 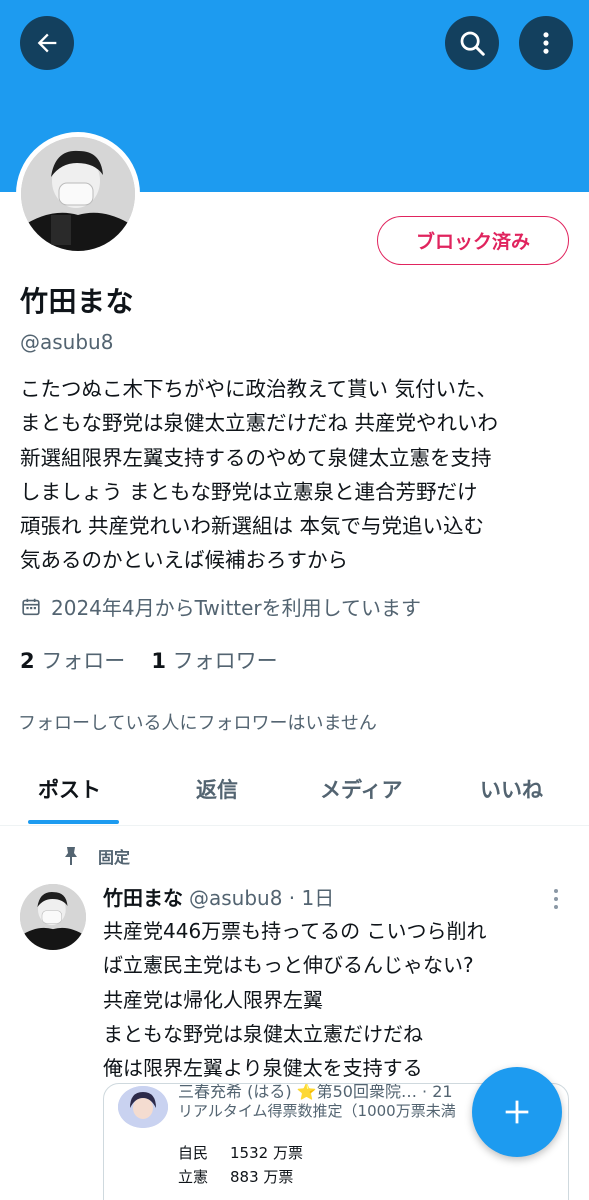 I want to click on profile-display-name: 竹田まな, so click(x=77, y=301).